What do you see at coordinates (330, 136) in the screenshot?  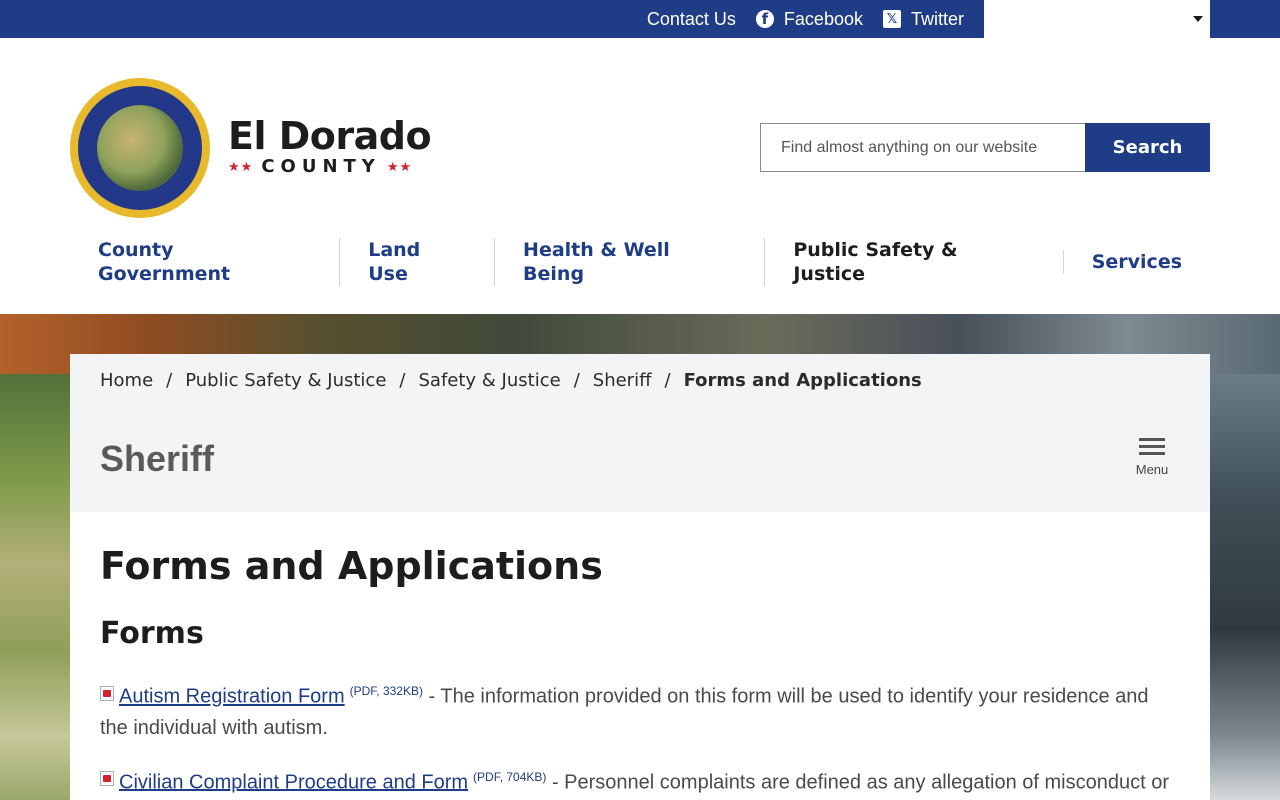 I see `brand-name: El Dorado` at bounding box center [330, 136].